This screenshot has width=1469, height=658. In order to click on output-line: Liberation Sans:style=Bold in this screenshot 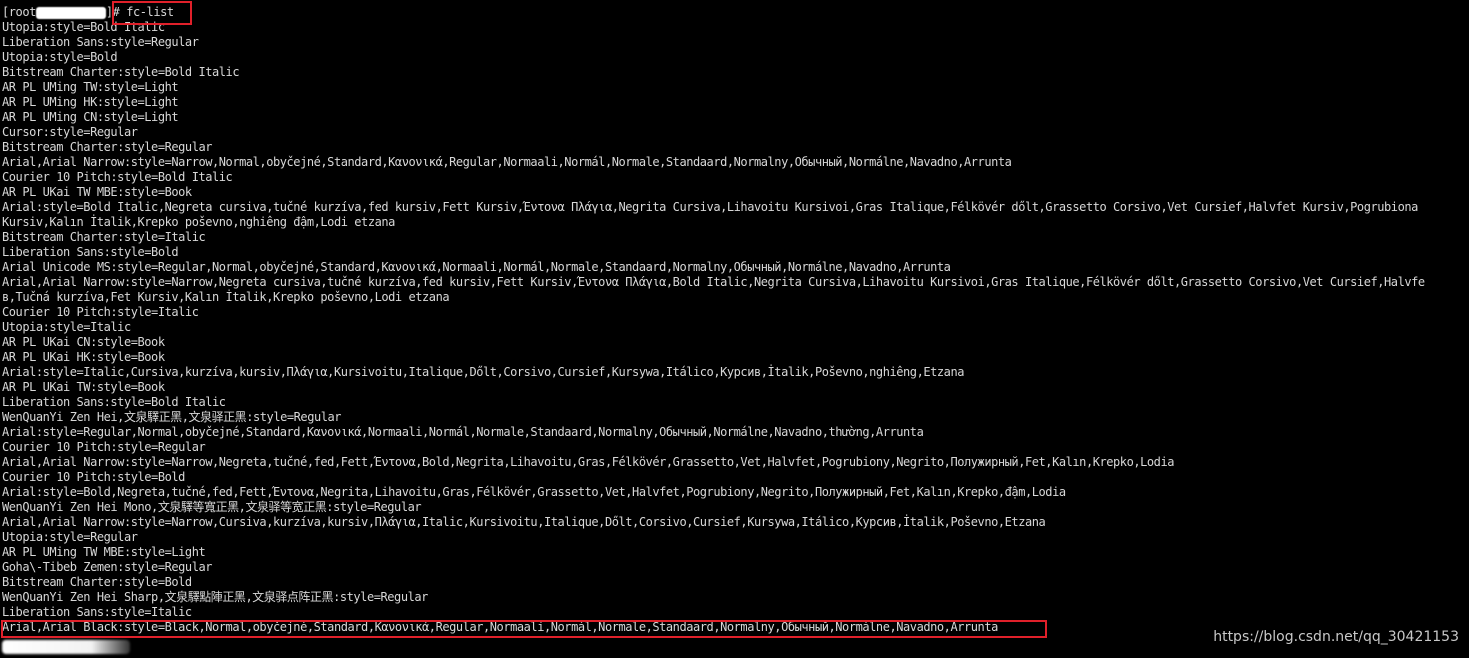, I will do `click(90, 252)`.